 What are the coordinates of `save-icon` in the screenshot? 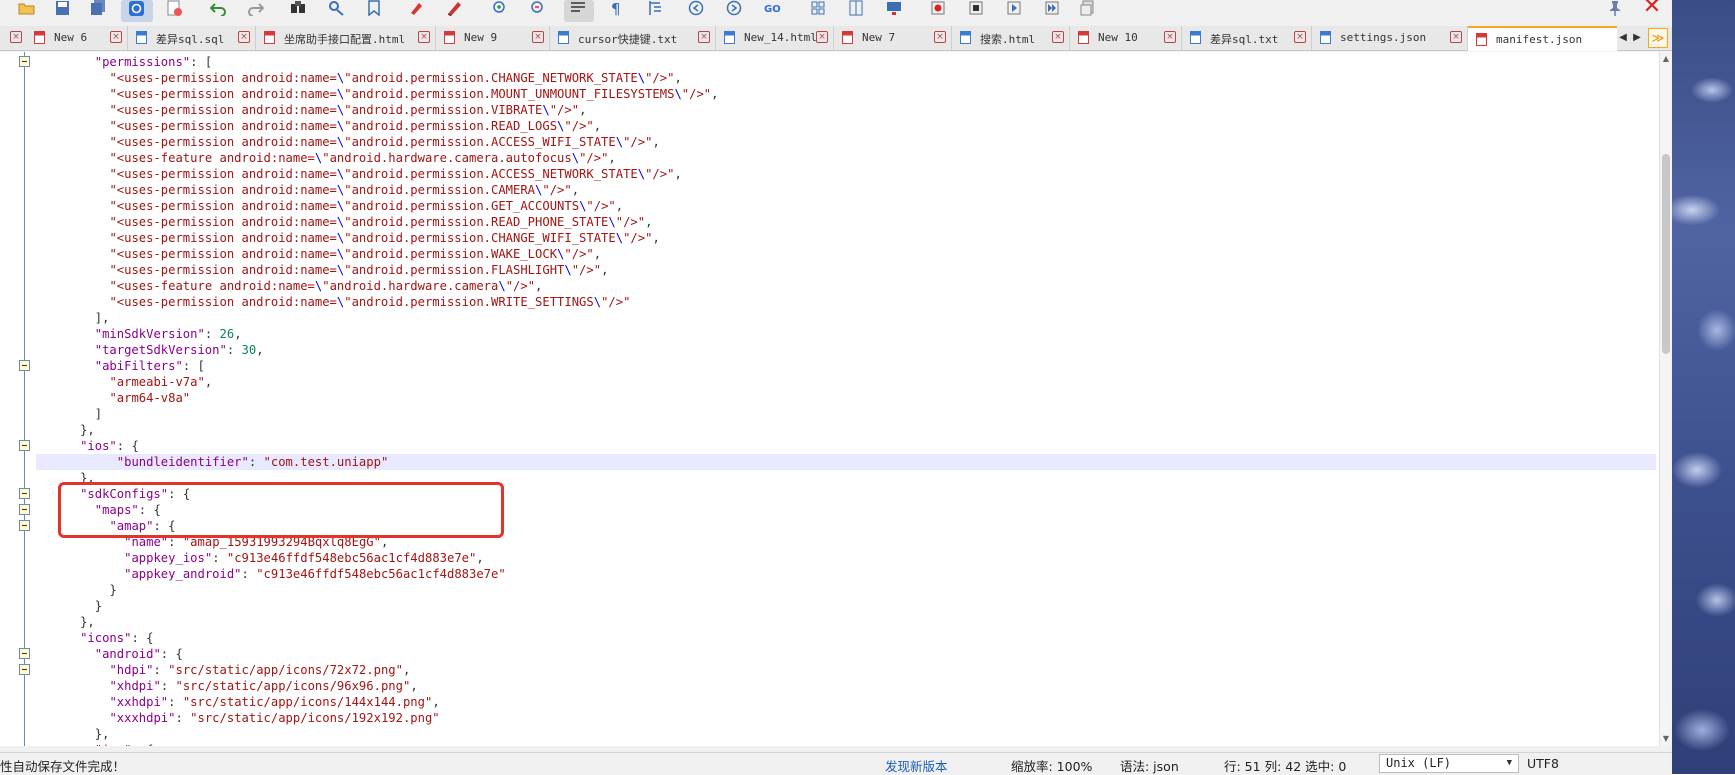 It's located at (63, 8).